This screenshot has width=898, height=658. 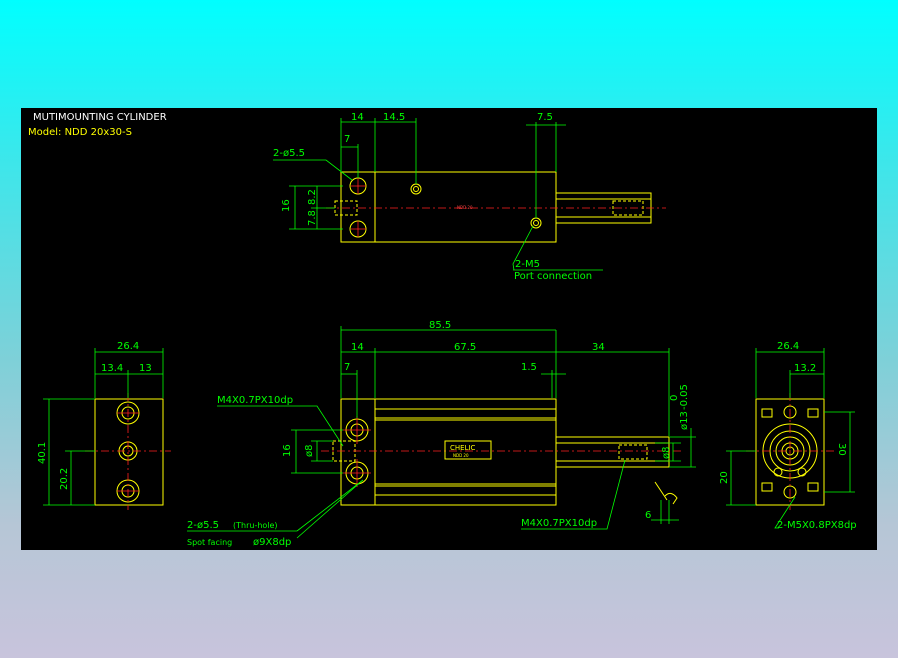 I want to click on dim-top-16: 16, so click(x=286, y=205).